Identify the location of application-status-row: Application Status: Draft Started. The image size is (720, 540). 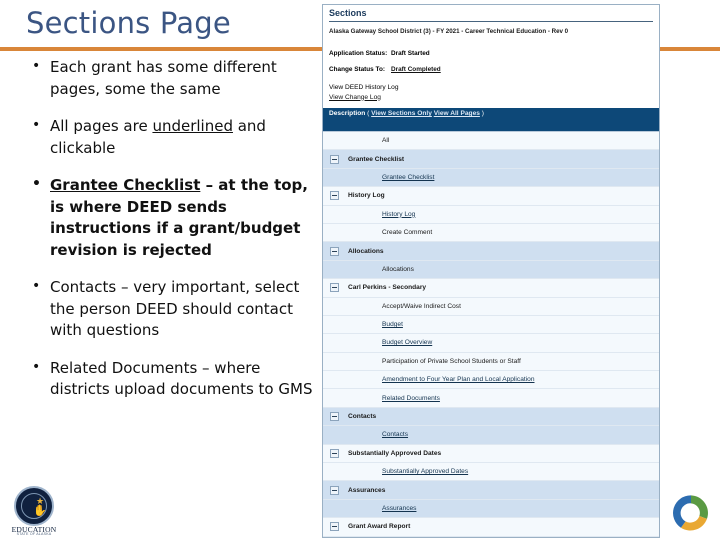
(491, 53).